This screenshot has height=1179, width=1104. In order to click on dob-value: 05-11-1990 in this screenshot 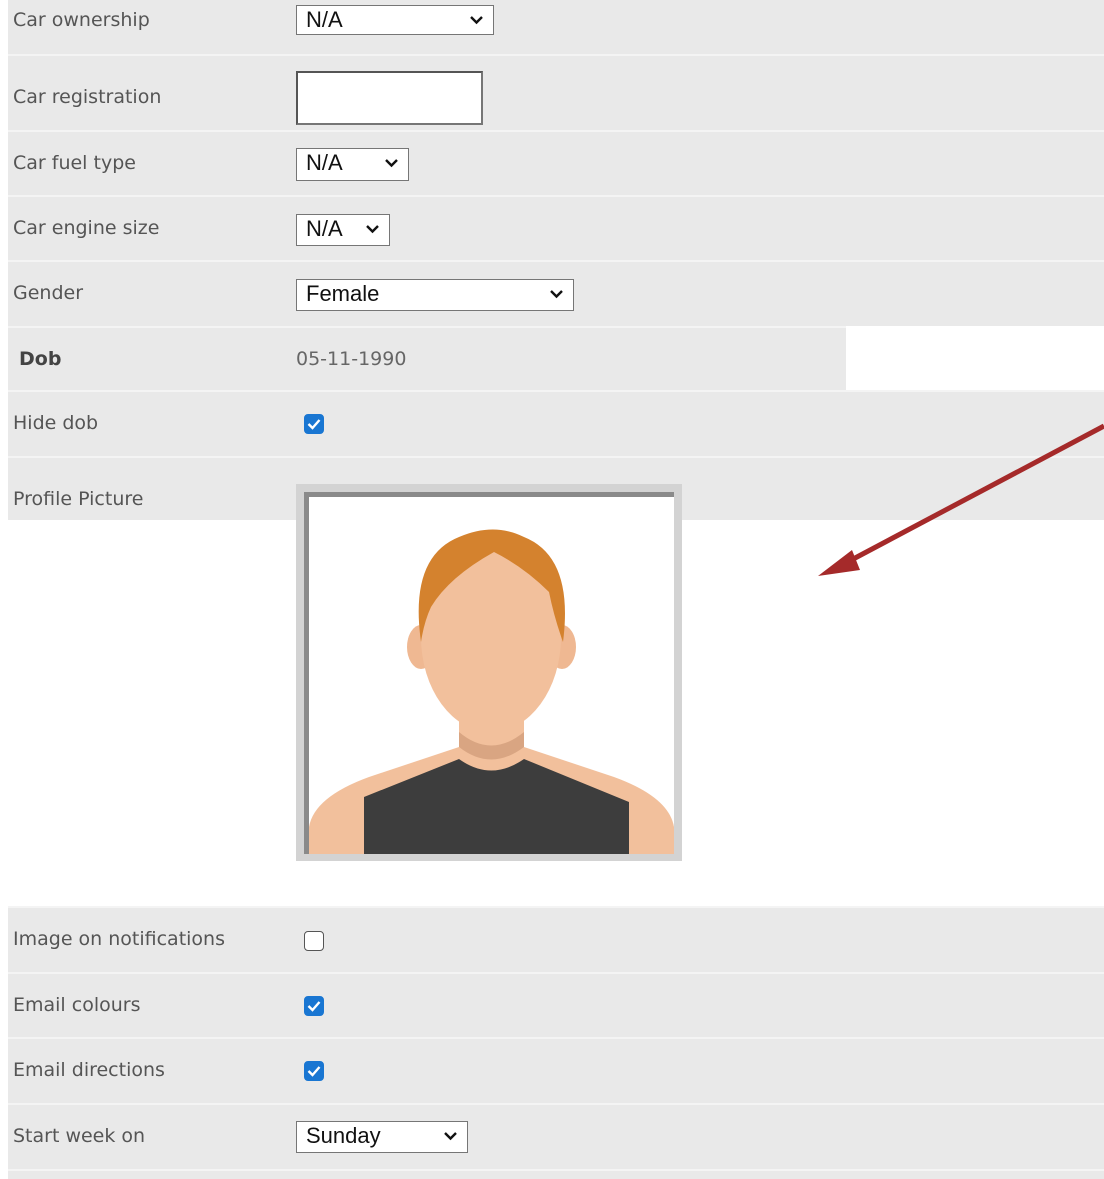, I will do `click(351, 359)`.